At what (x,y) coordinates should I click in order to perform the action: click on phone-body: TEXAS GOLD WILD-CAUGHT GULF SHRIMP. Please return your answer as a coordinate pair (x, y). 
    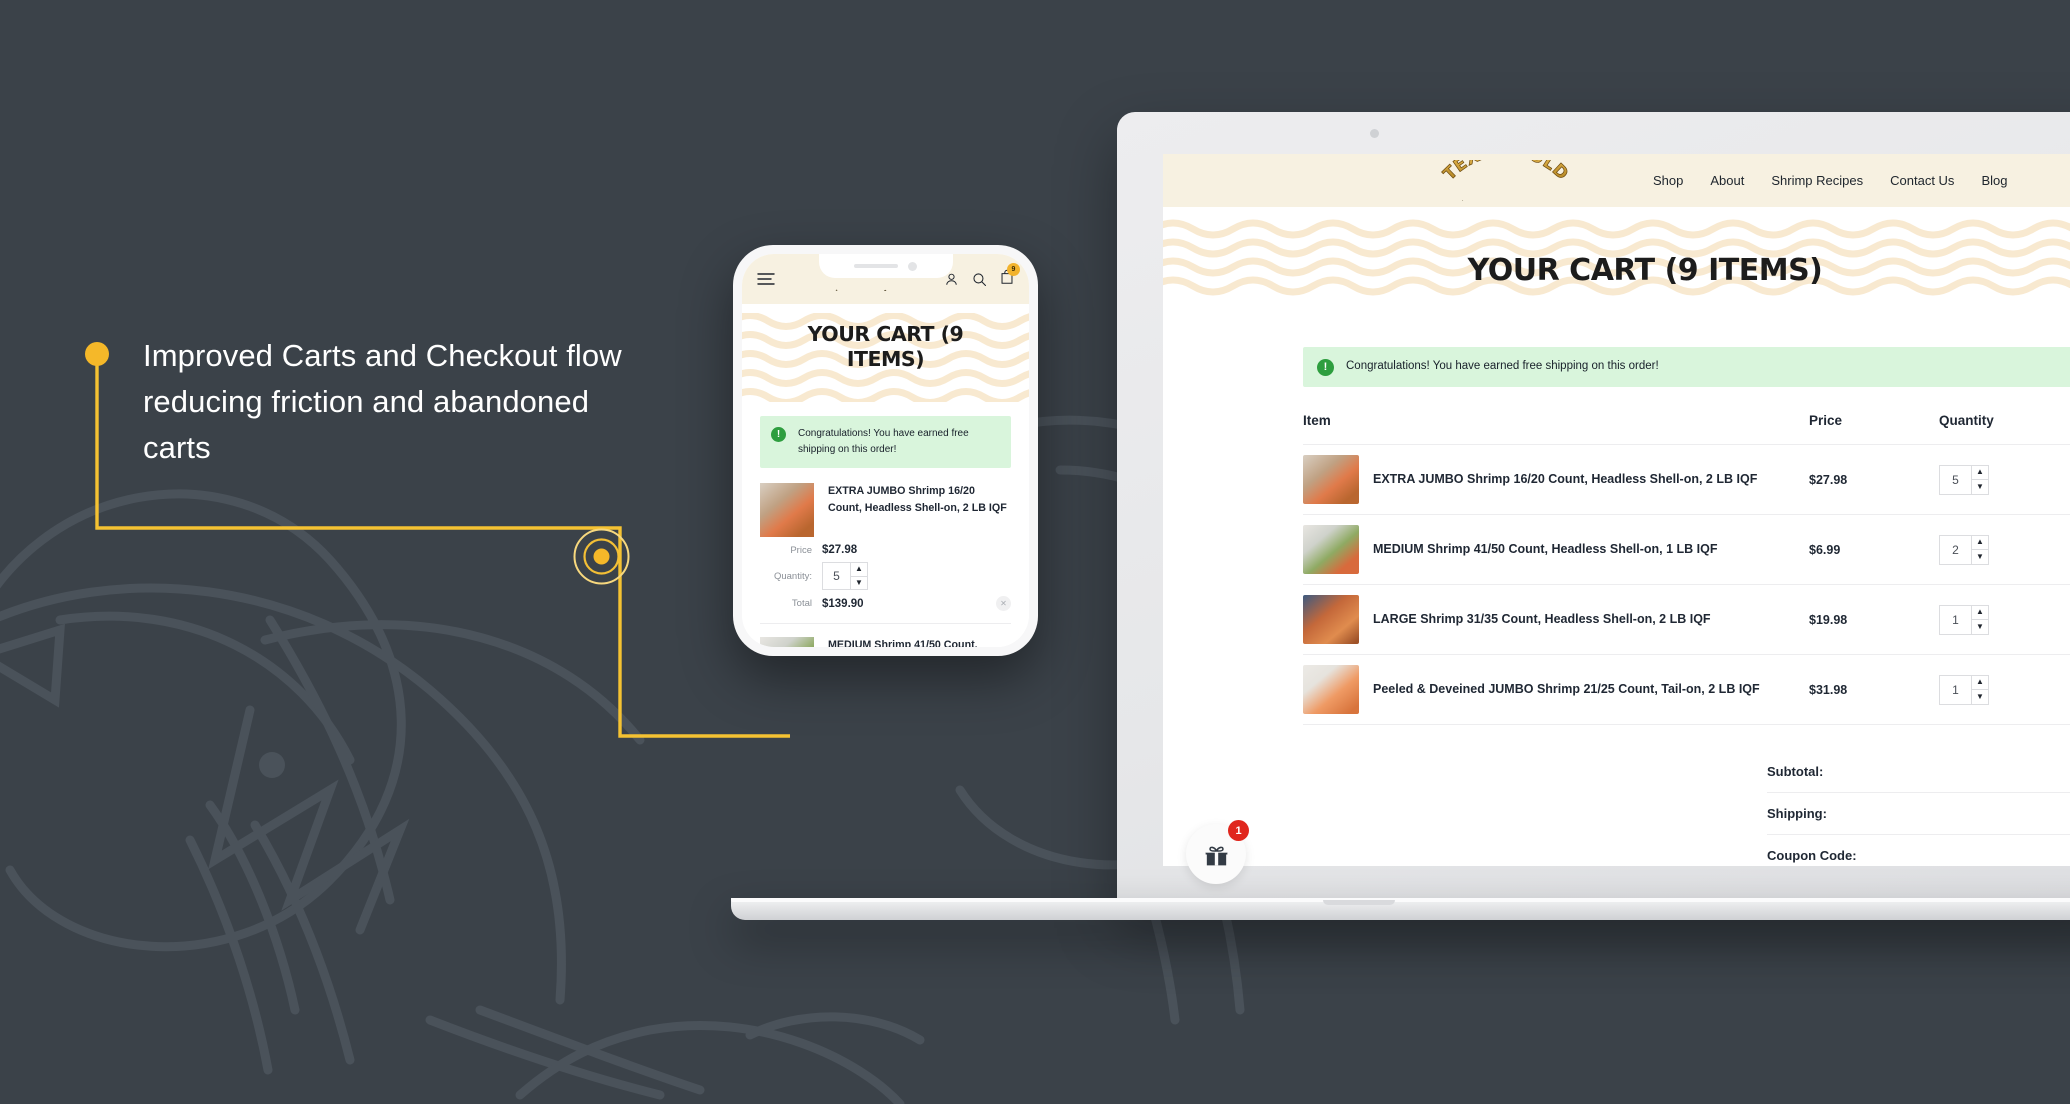
    Looking at the image, I should click on (885, 450).